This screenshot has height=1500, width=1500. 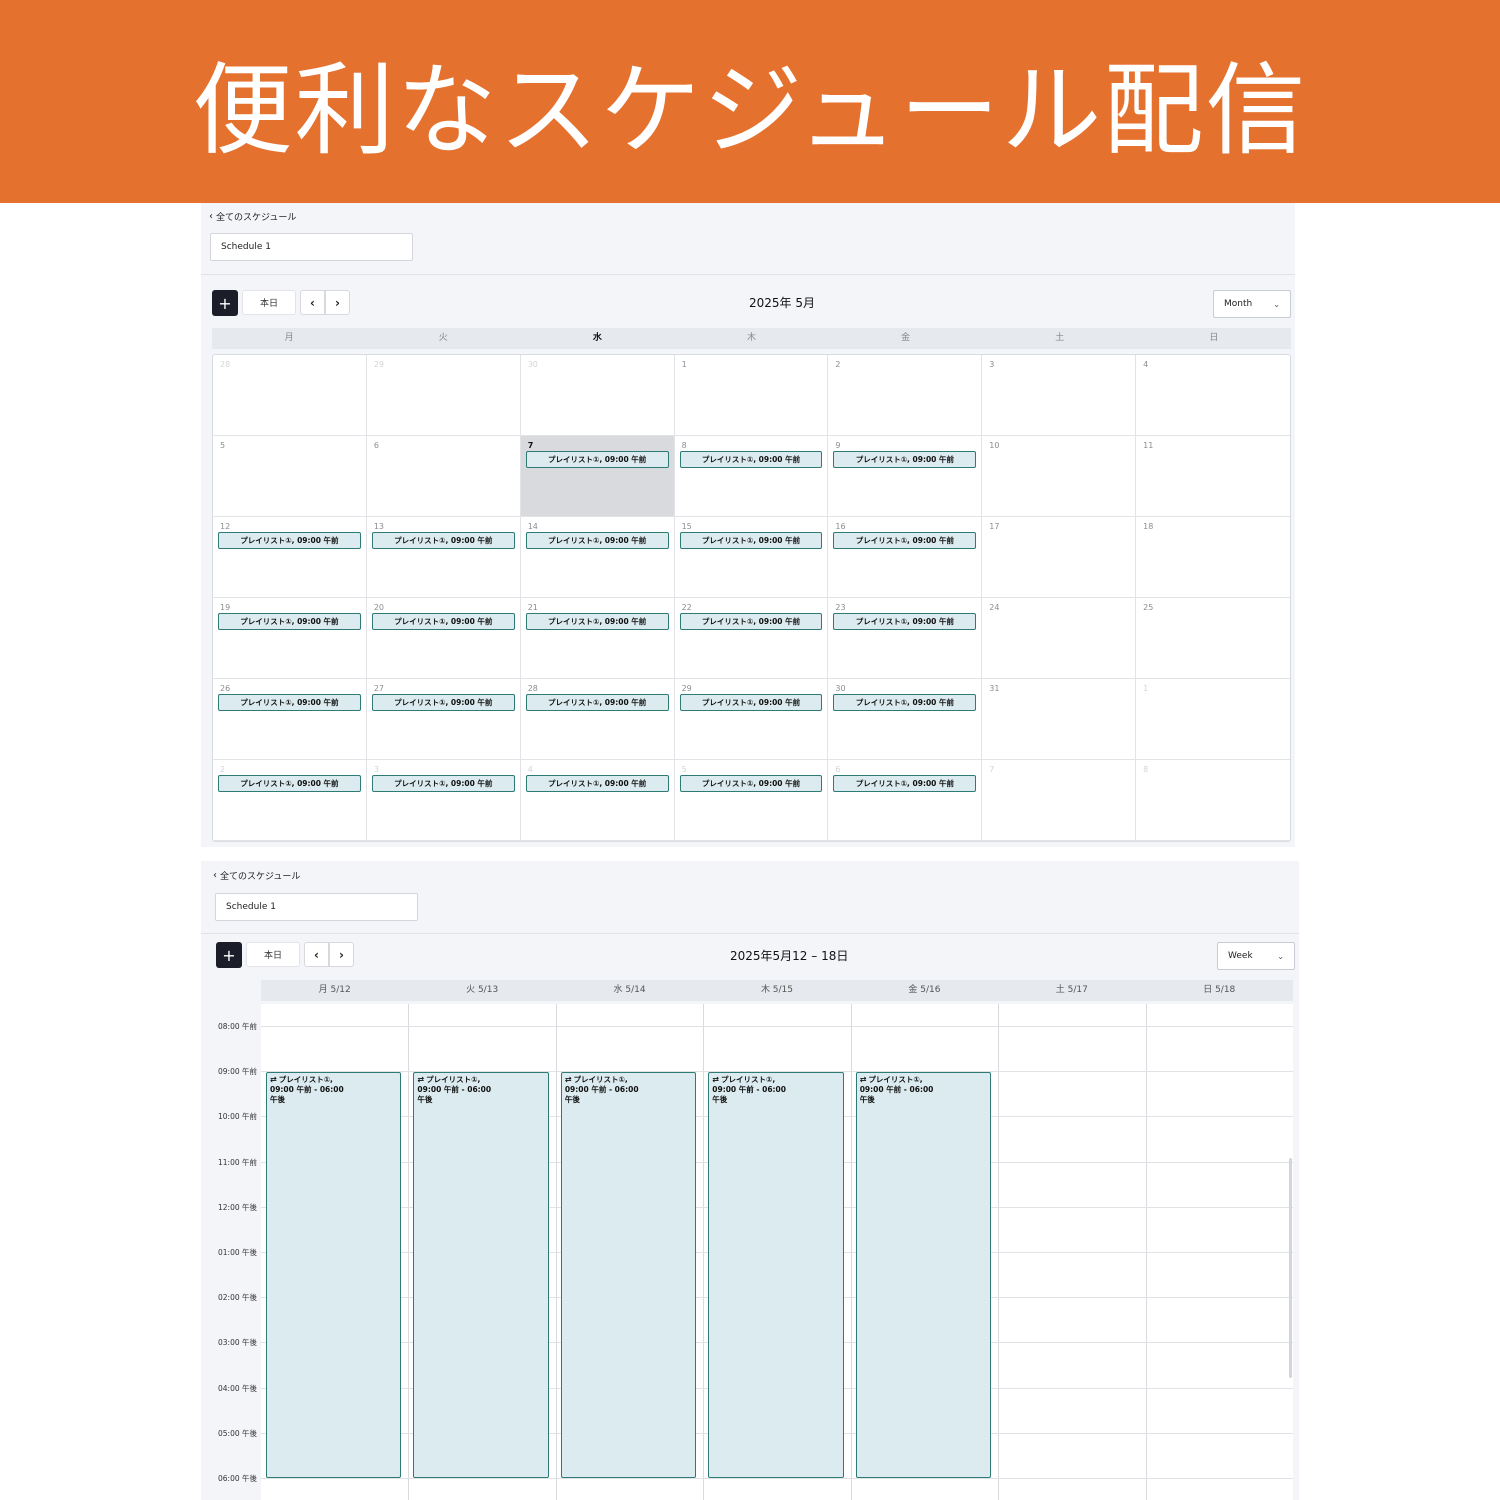 What do you see at coordinates (1213, 476) in the screenshot?
I see `day-cell: 11` at bounding box center [1213, 476].